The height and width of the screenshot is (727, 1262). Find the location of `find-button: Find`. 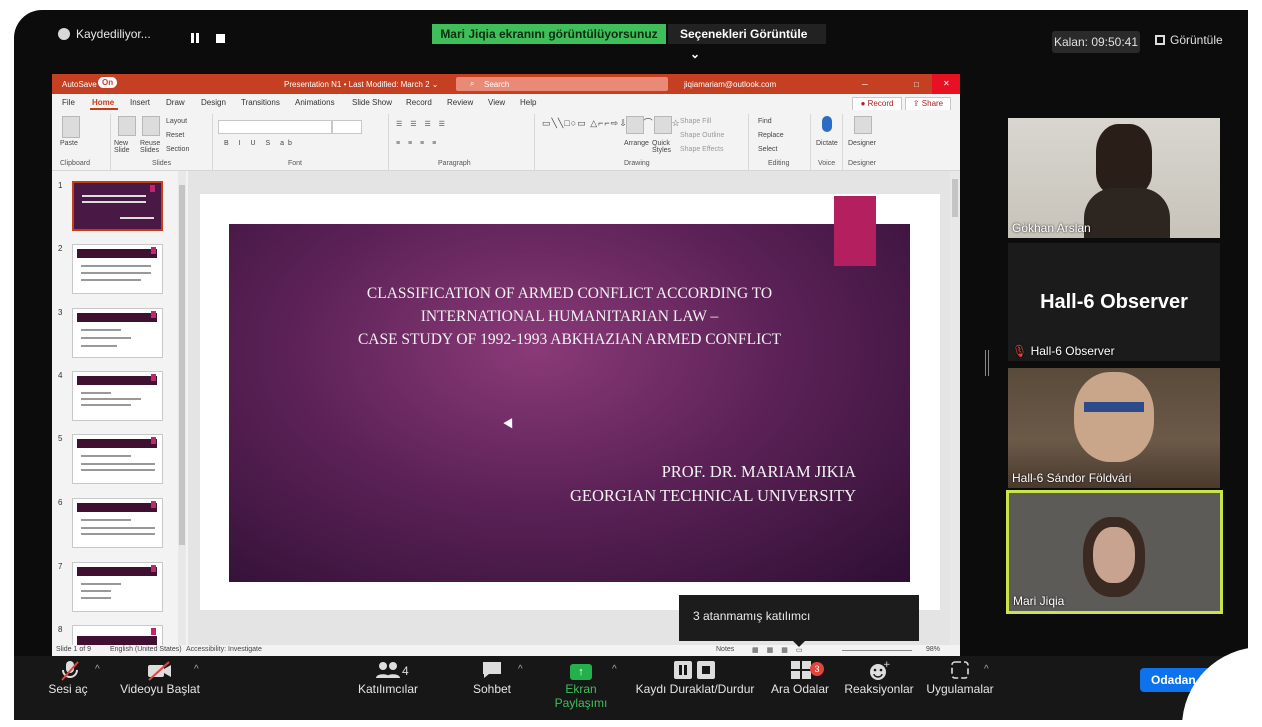

find-button: Find is located at coordinates (765, 121).